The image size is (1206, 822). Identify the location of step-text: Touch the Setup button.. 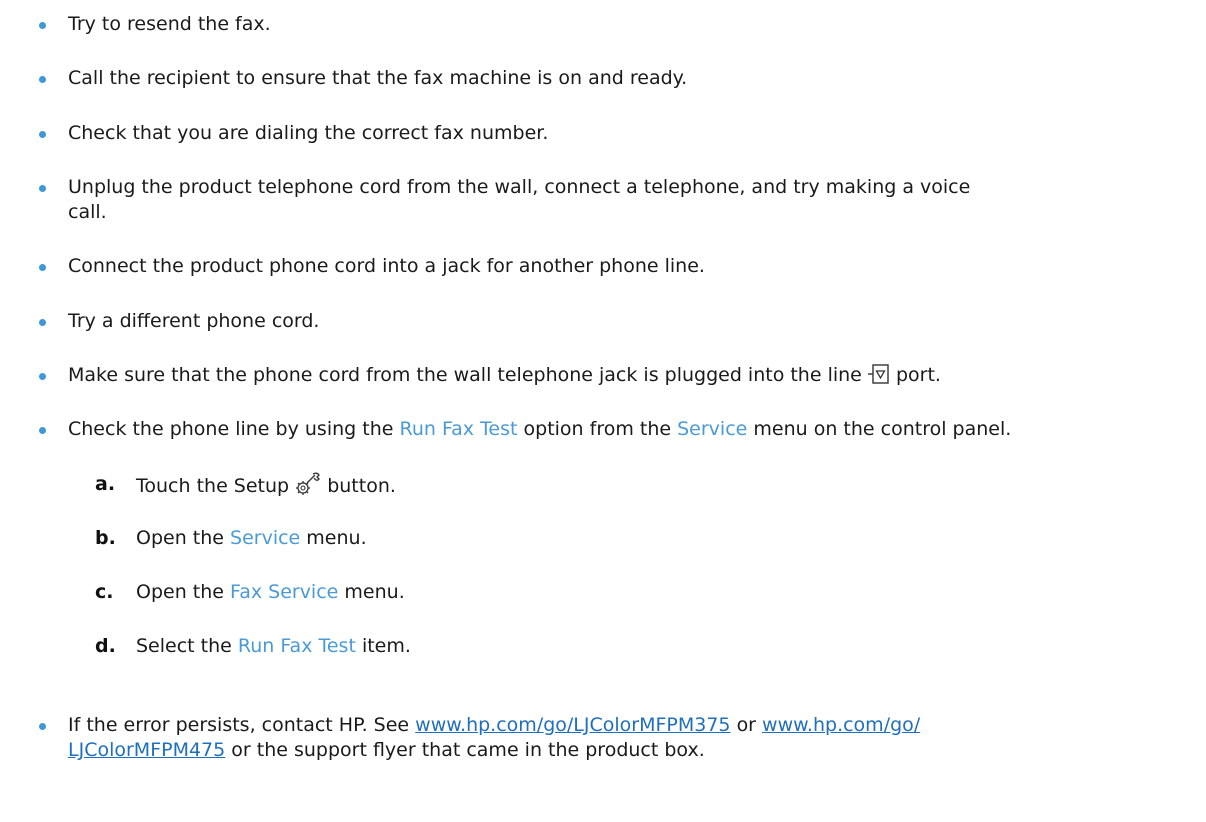
(266, 487).